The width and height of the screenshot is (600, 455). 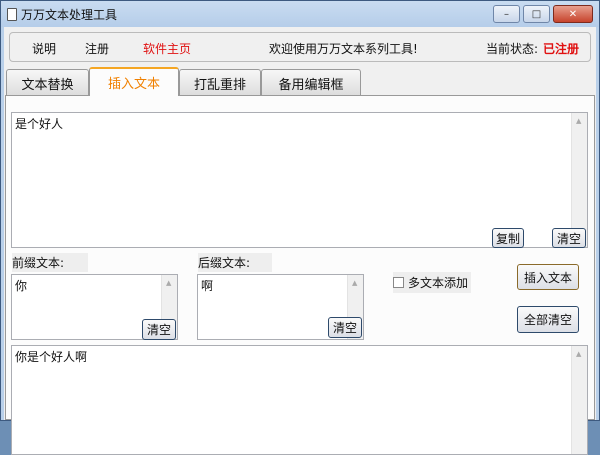 I want to click on title-bar: 万万文本处理工具, so click(x=62, y=14).